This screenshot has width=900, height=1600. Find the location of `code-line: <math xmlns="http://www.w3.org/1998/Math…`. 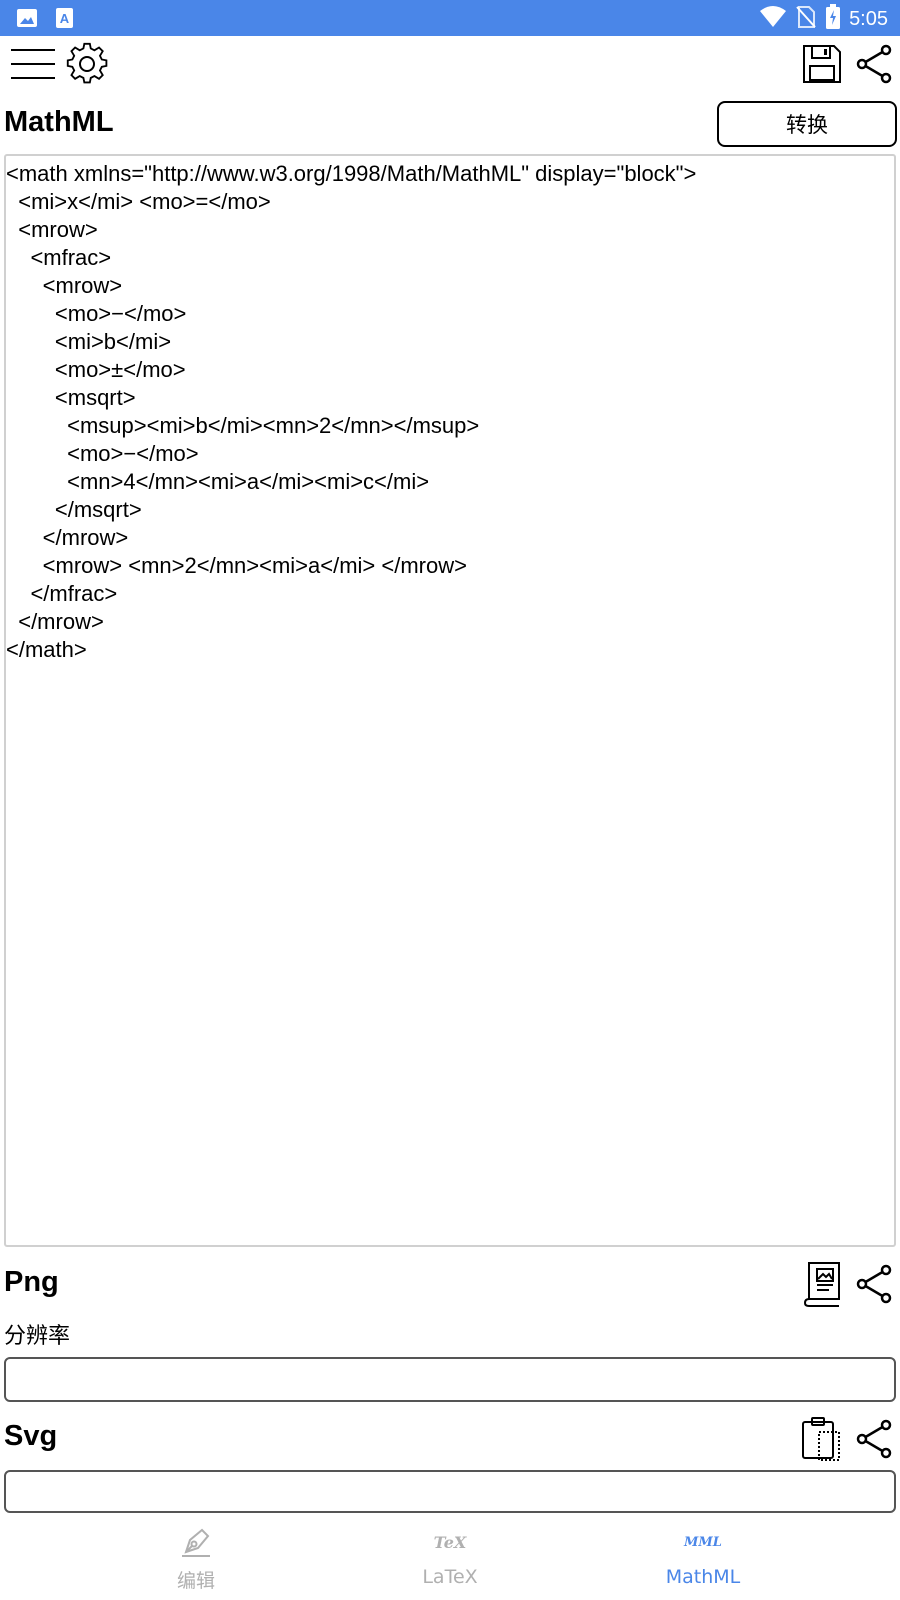

code-line: <math xmlns="http://www.w3.org/1998/Math… is located at coordinates (351, 173).